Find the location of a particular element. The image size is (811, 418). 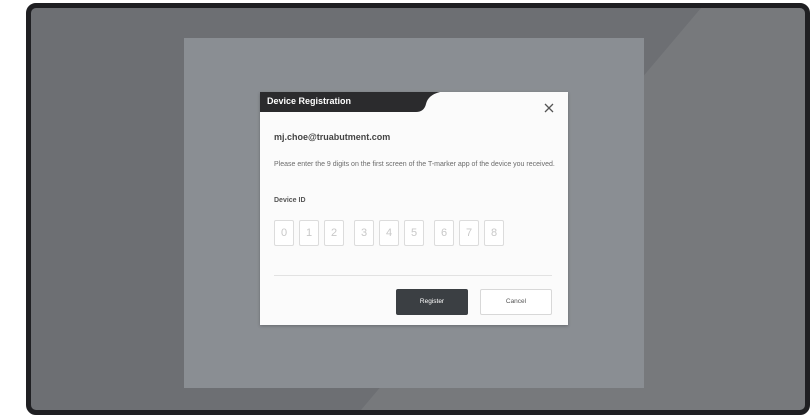

device-id-digits: 0 1 2 3 4 5 6 7 8 is located at coordinates (414, 233).